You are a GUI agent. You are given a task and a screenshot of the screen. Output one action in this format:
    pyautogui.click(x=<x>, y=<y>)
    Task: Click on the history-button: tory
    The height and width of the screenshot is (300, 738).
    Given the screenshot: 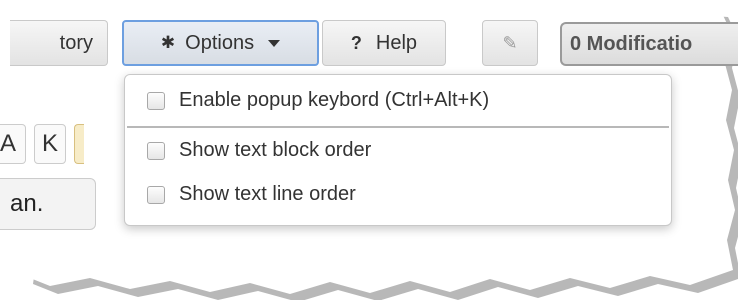 What is the action you would take?
    pyautogui.click(x=59, y=43)
    